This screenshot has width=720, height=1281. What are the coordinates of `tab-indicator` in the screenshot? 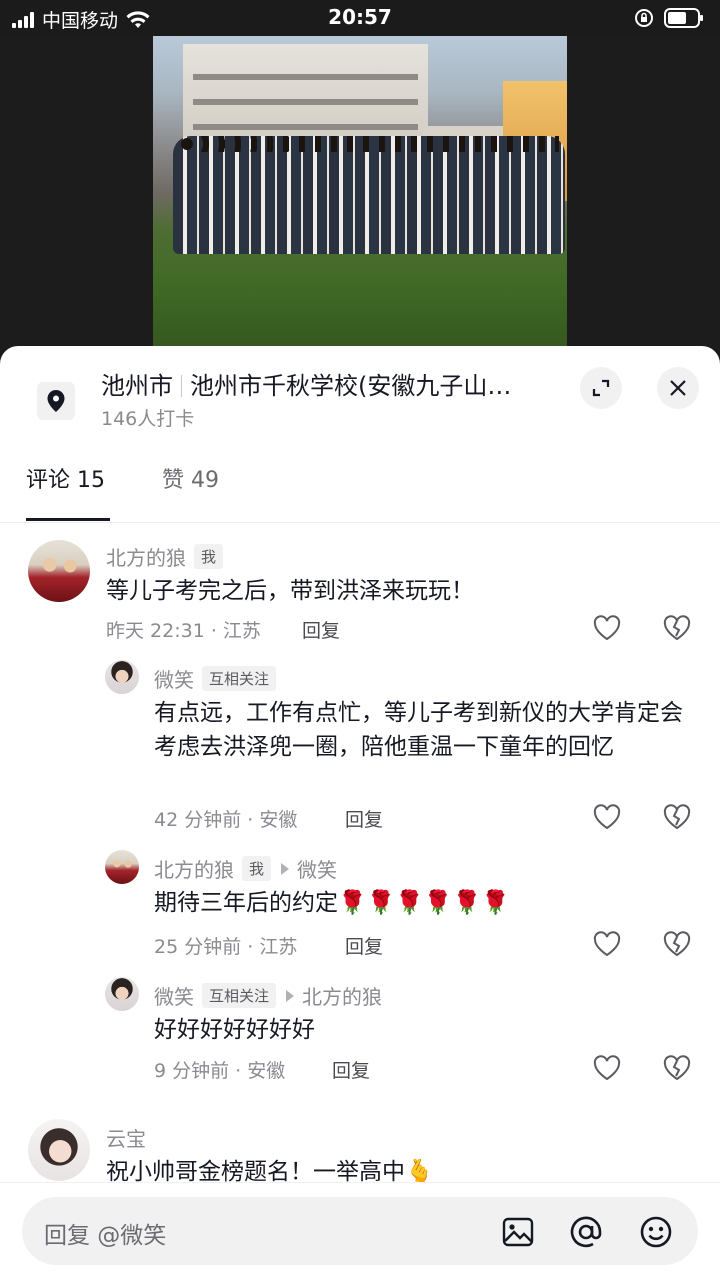 It's located at (68, 519).